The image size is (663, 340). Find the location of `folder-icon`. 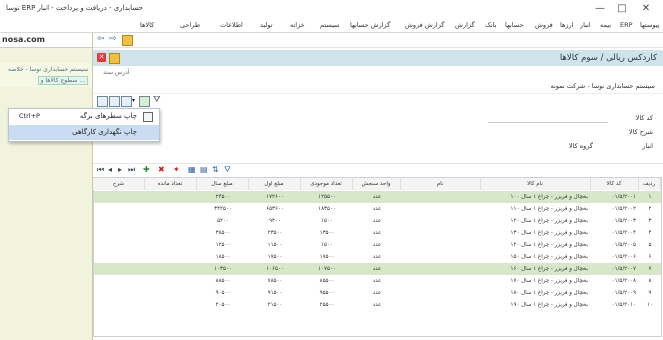

folder-icon is located at coordinates (127, 40).